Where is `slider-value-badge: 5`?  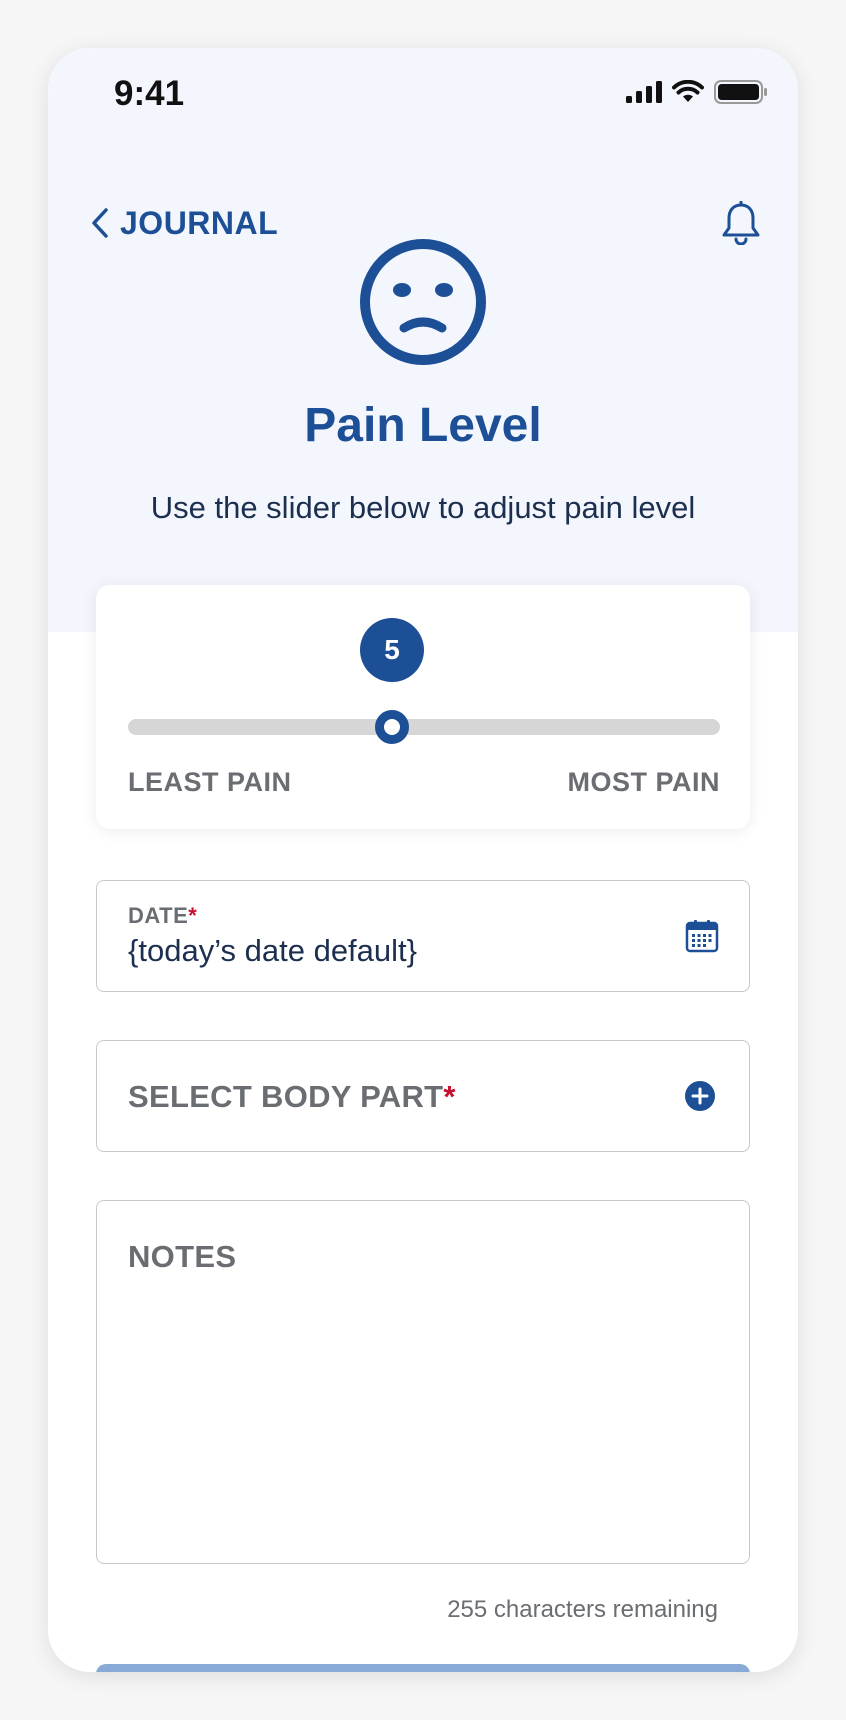 slider-value-badge: 5 is located at coordinates (392, 650).